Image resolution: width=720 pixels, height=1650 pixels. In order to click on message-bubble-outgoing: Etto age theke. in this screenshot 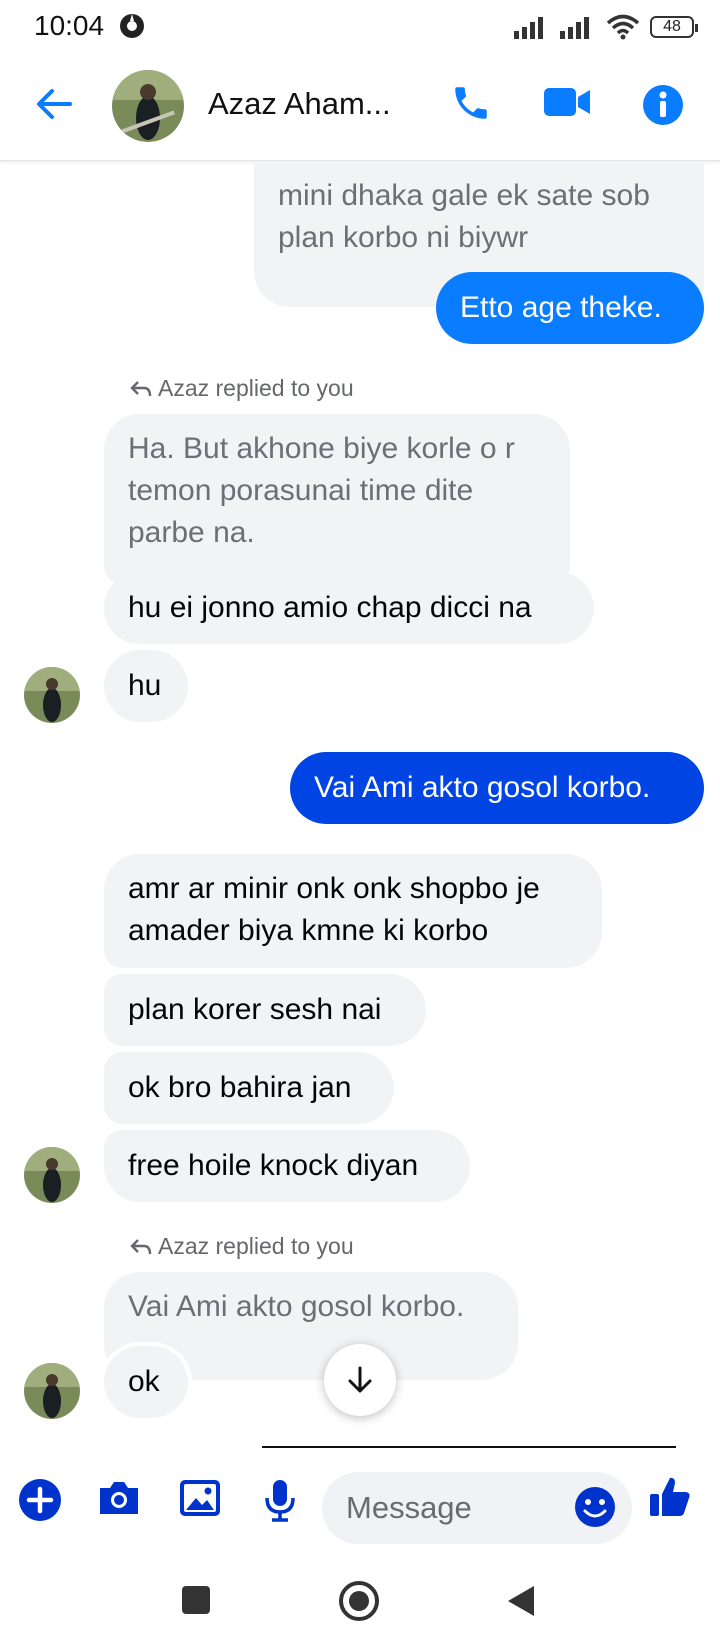, I will do `click(570, 308)`.